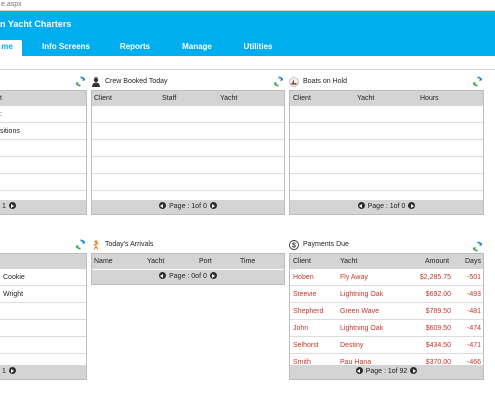 Image resolution: width=495 pixels, height=400 pixels. I want to click on address-bar: e.aspx, so click(247, 5).